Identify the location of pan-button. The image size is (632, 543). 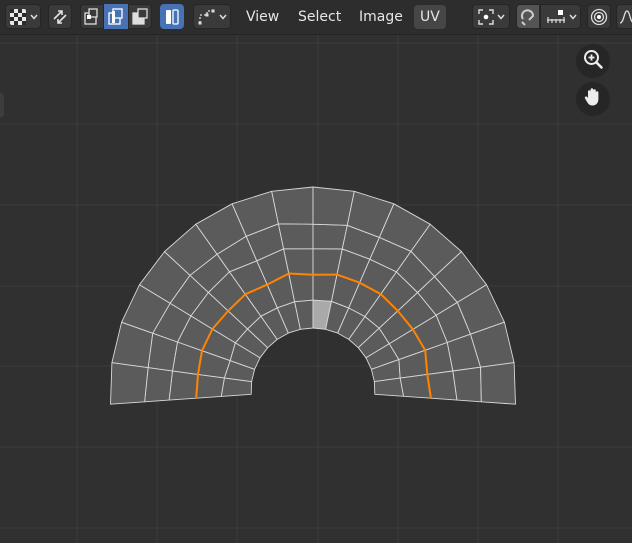
(593, 99).